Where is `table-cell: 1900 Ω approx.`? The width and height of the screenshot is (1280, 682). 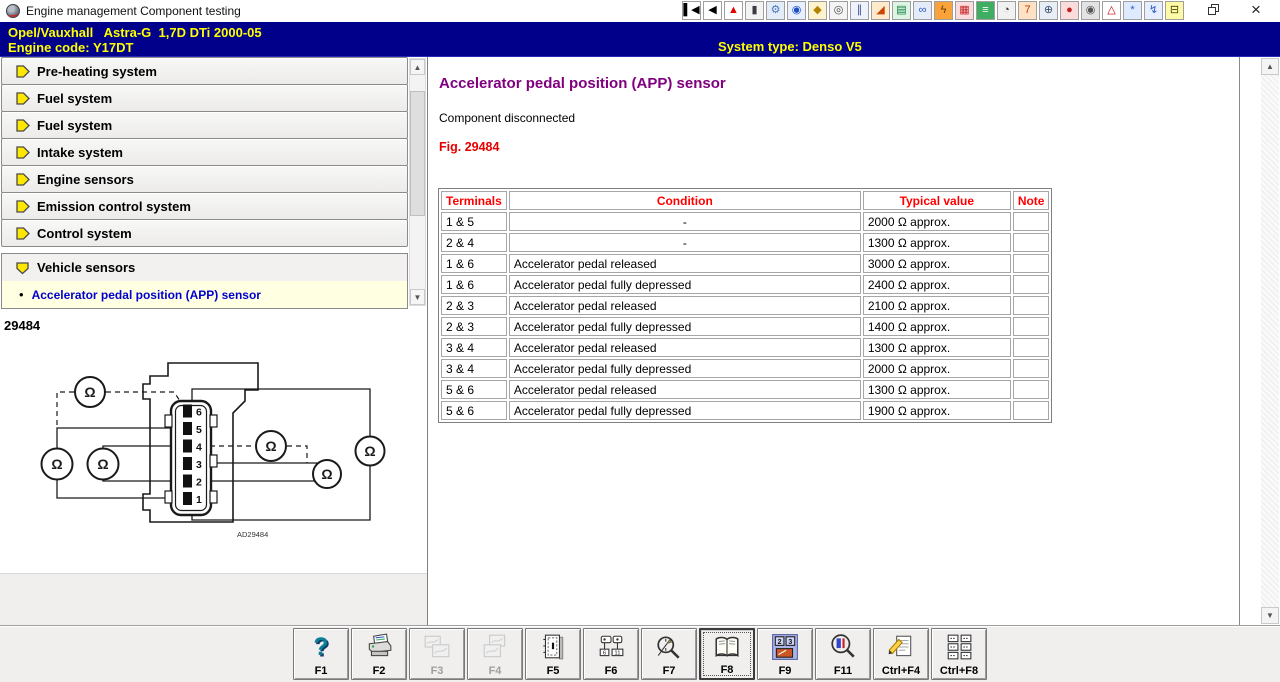
table-cell: 1900 Ω approx. is located at coordinates (936, 410).